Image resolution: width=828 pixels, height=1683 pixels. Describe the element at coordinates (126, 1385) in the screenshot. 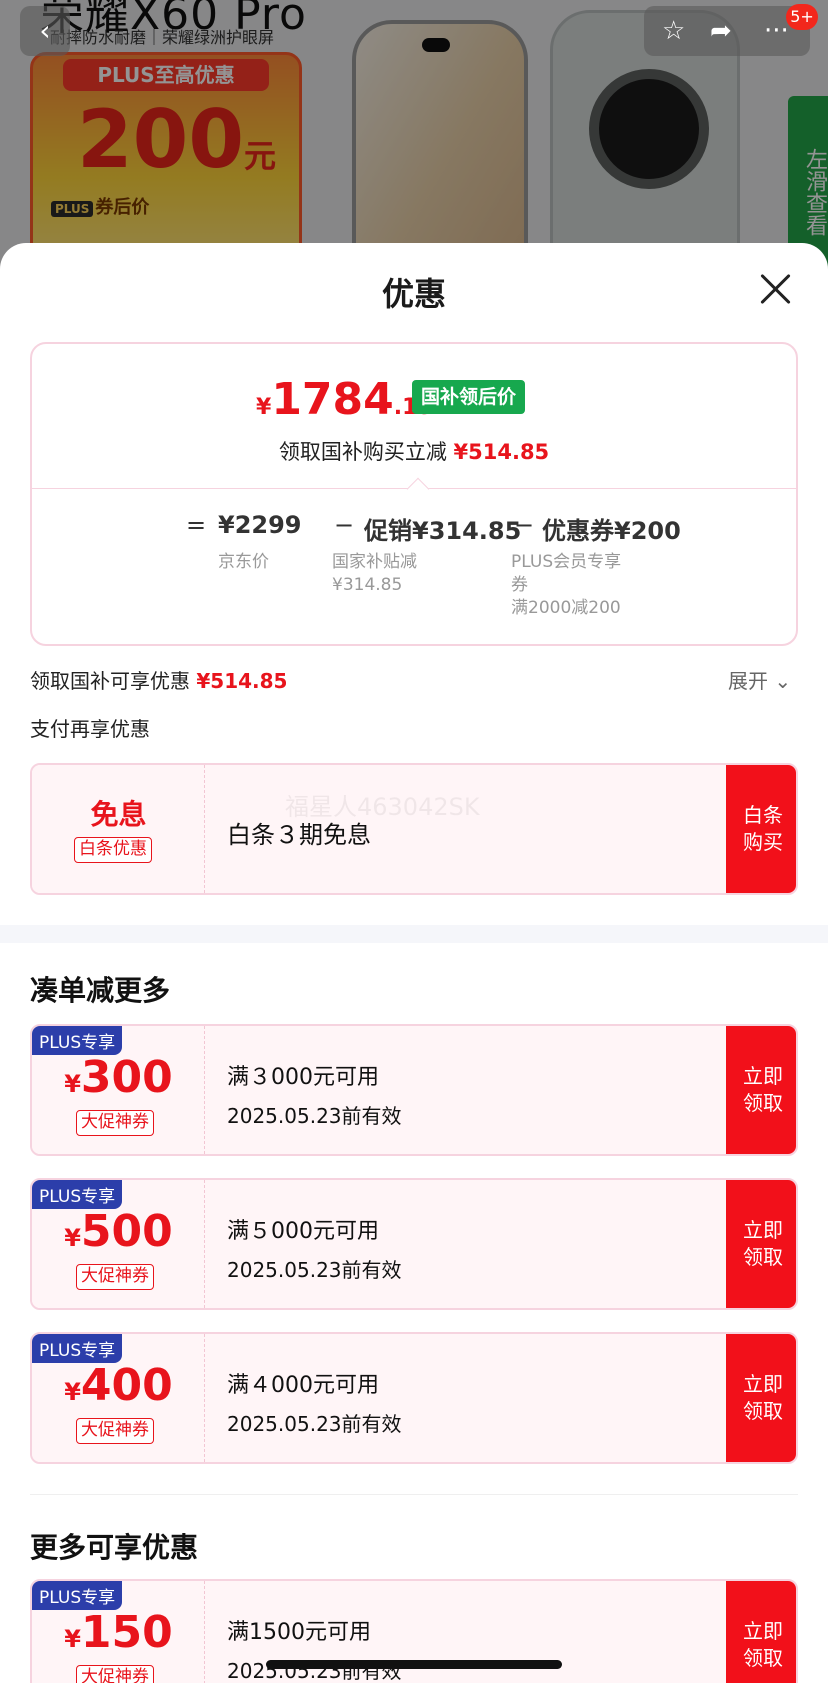

I see `coupon-amount-value: 400` at that location.